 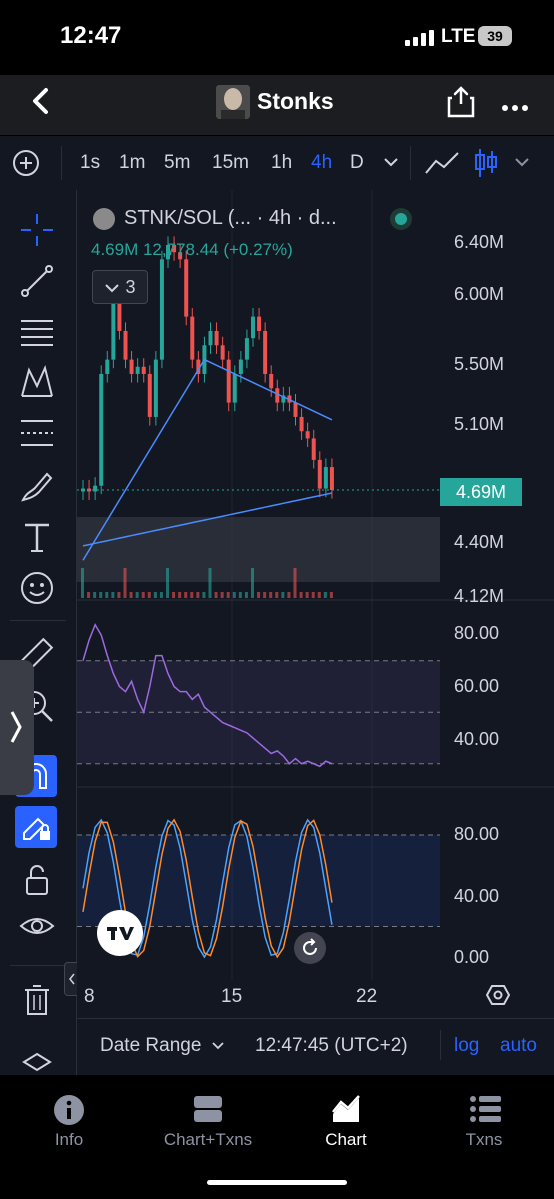 What do you see at coordinates (41, 101) in the screenshot?
I see `back-icon` at bounding box center [41, 101].